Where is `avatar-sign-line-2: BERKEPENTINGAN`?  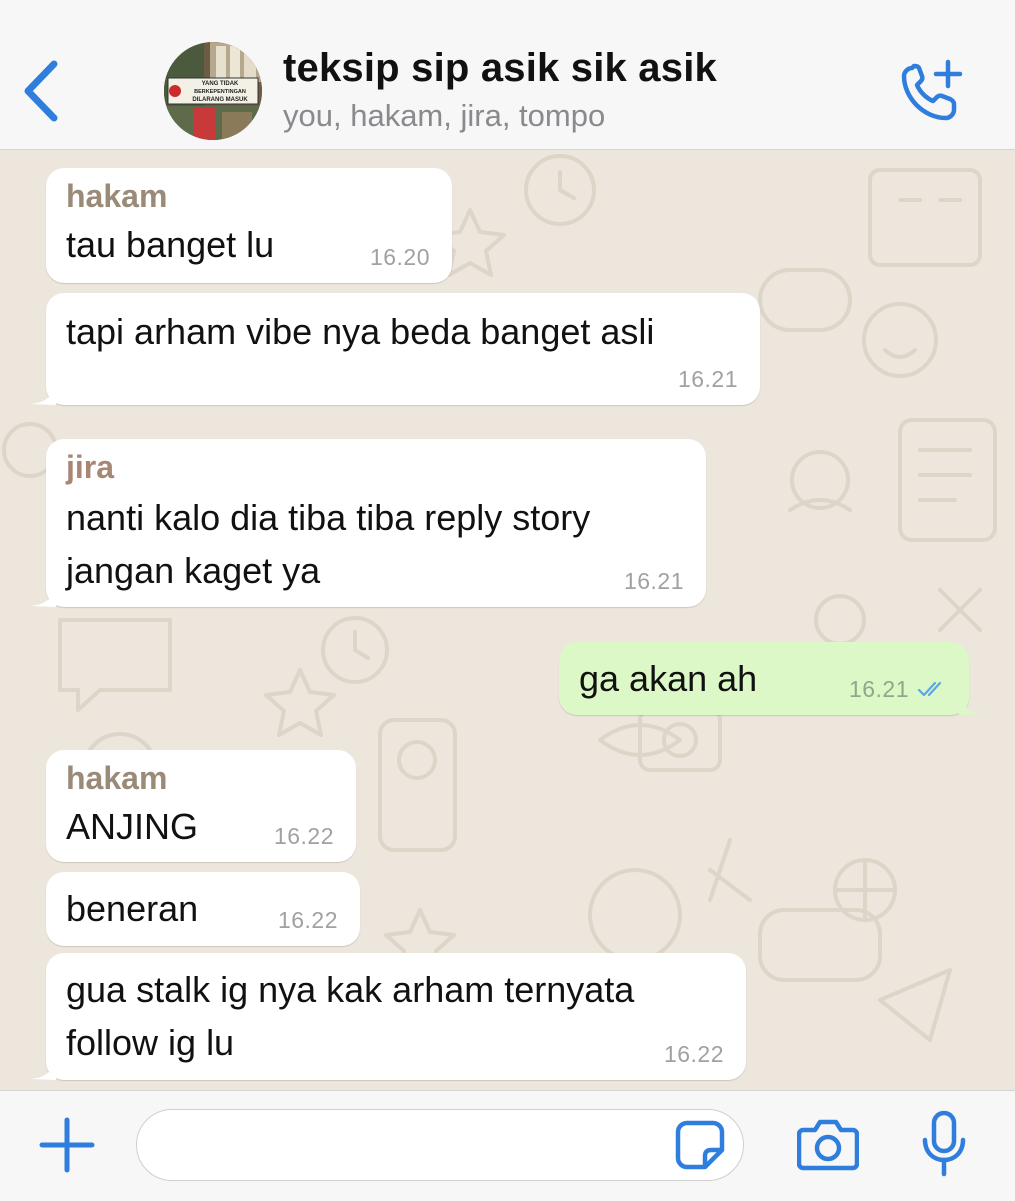 avatar-sign-line-2: BERKEPENTINGAN is located at coordinates (220, 92).